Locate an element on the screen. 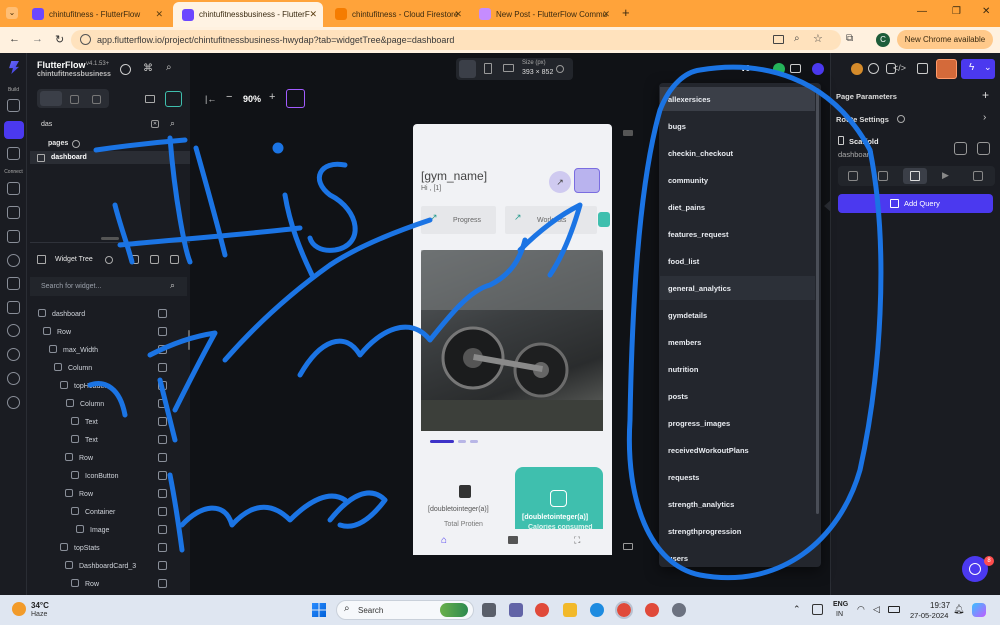  edge-icon is located at coordinates (597, 610).